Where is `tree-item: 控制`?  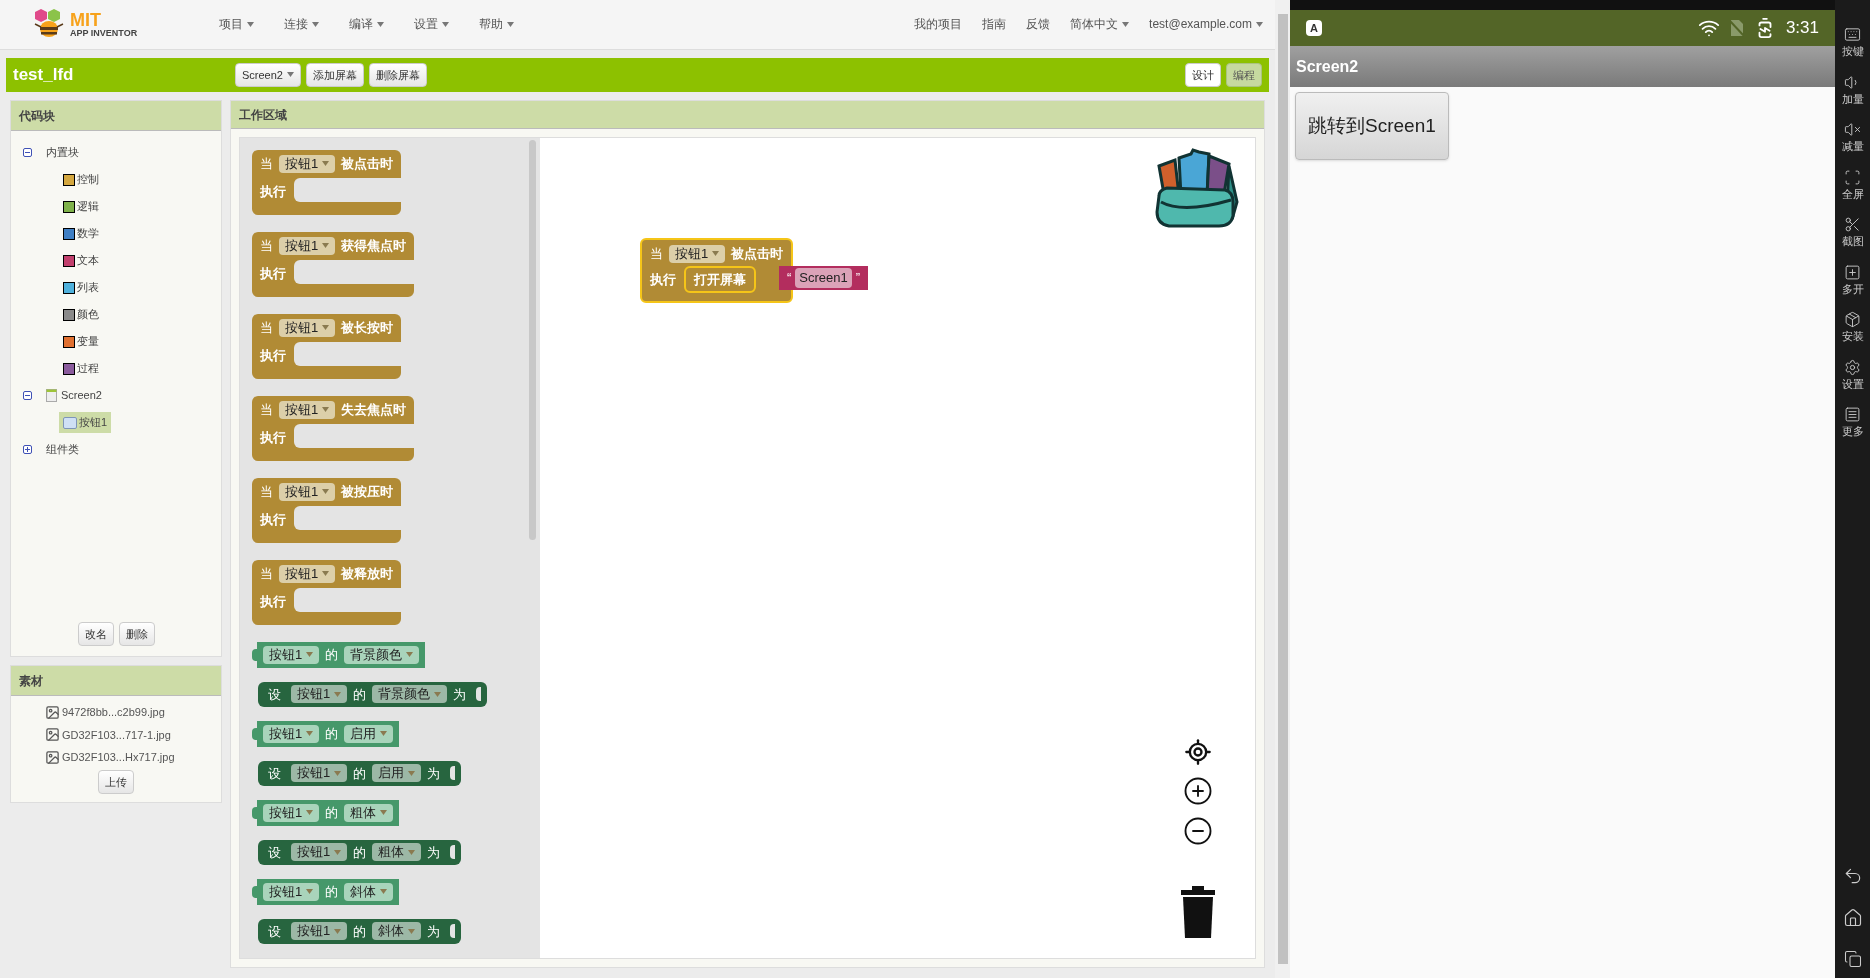
tree-item: 控制 is located at coordinates (81, 179).